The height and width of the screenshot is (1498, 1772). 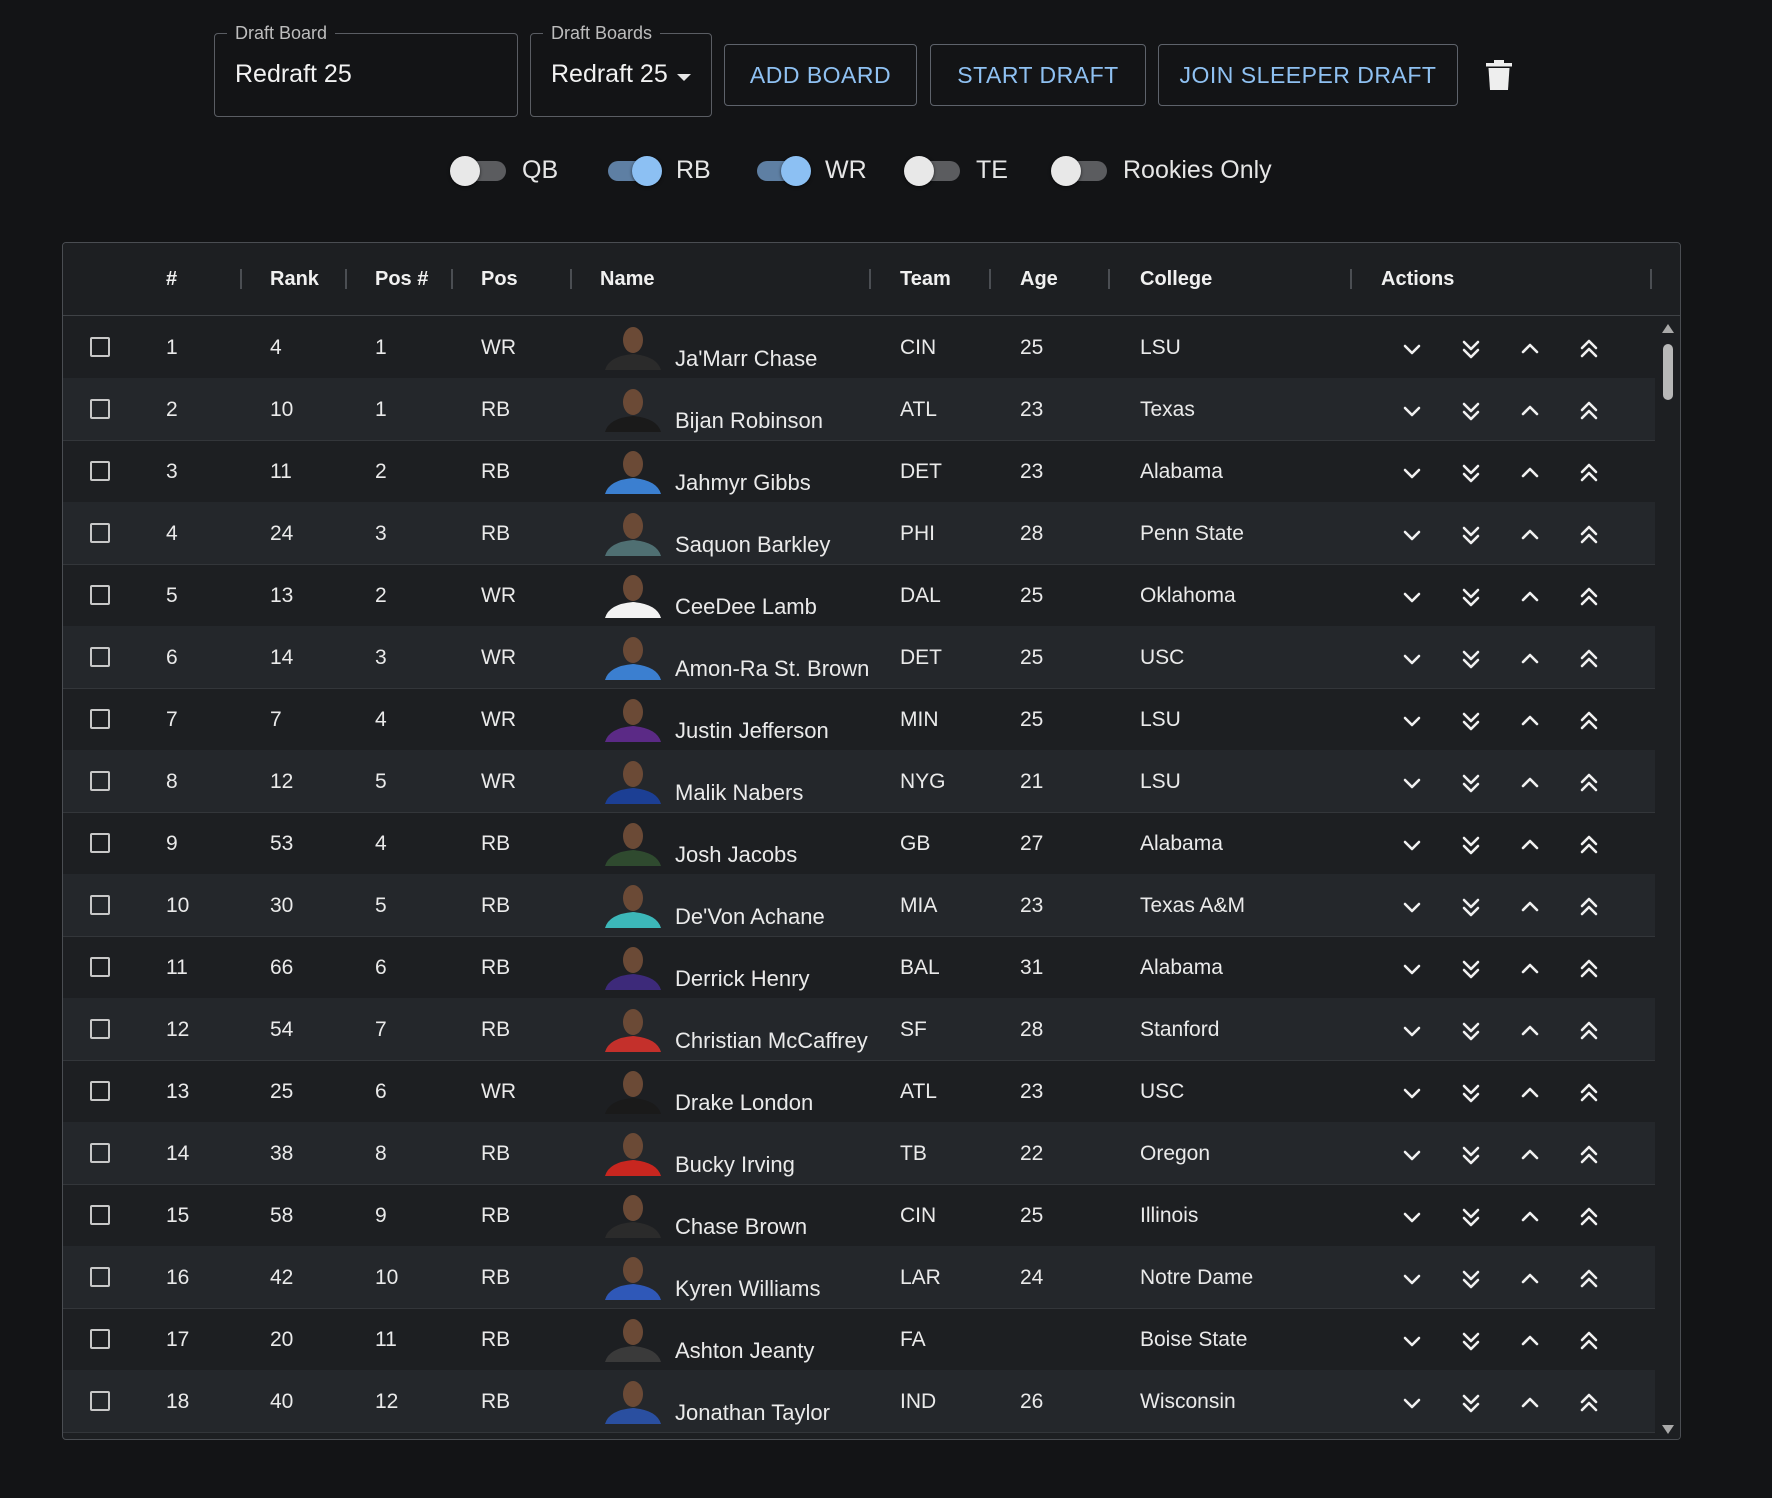 I want to click on join-sleeper-draft-button: JOIN SLEEPER DRAFT, so click(x=1308, y=75).